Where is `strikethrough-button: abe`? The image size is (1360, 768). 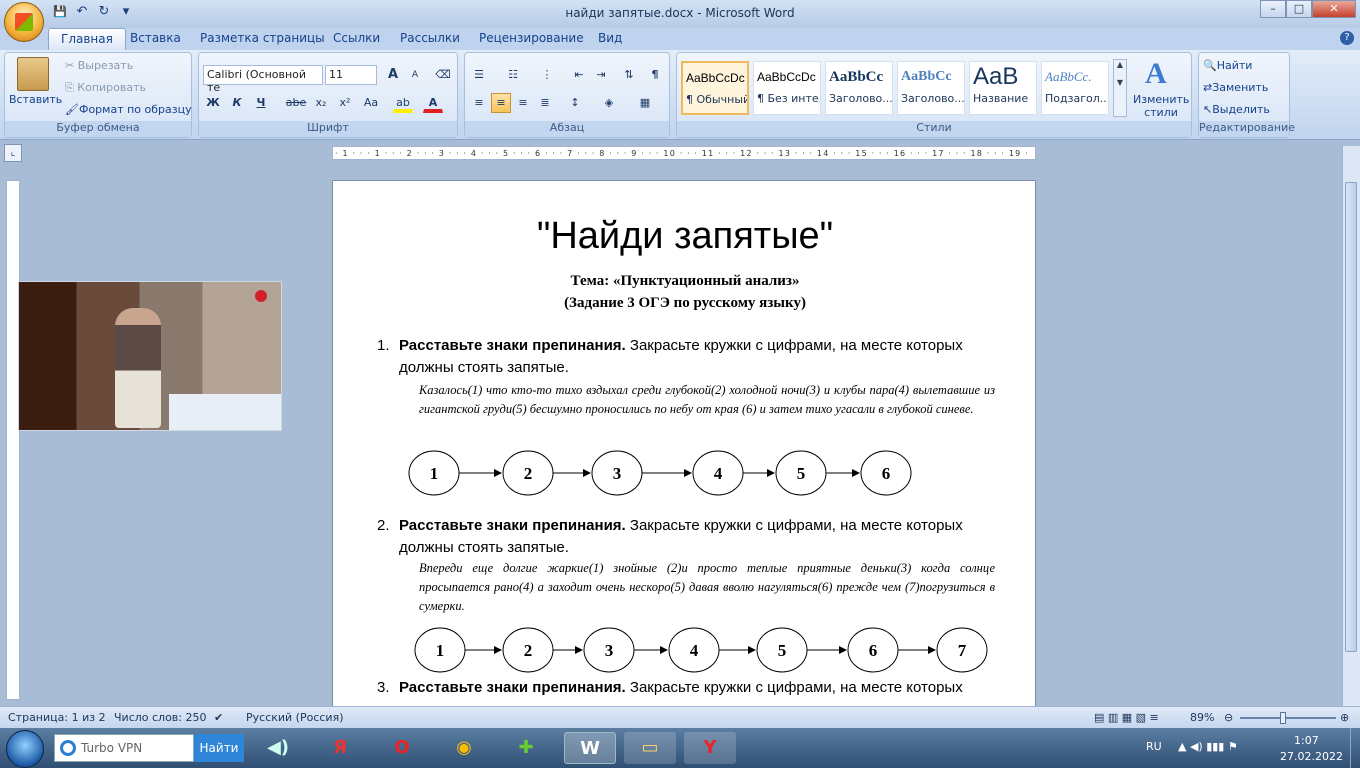 strikethrough-button: abe is located at coordinates (296, 103).